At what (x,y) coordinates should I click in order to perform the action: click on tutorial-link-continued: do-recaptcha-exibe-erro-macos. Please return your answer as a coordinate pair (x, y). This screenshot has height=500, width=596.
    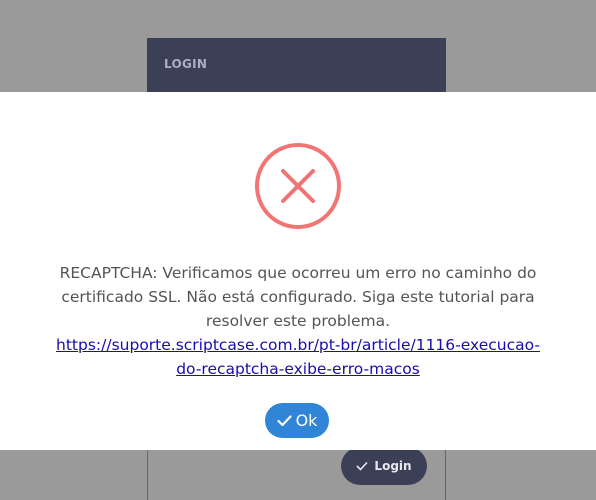
    Looking at the image, I should click on (298, 369).